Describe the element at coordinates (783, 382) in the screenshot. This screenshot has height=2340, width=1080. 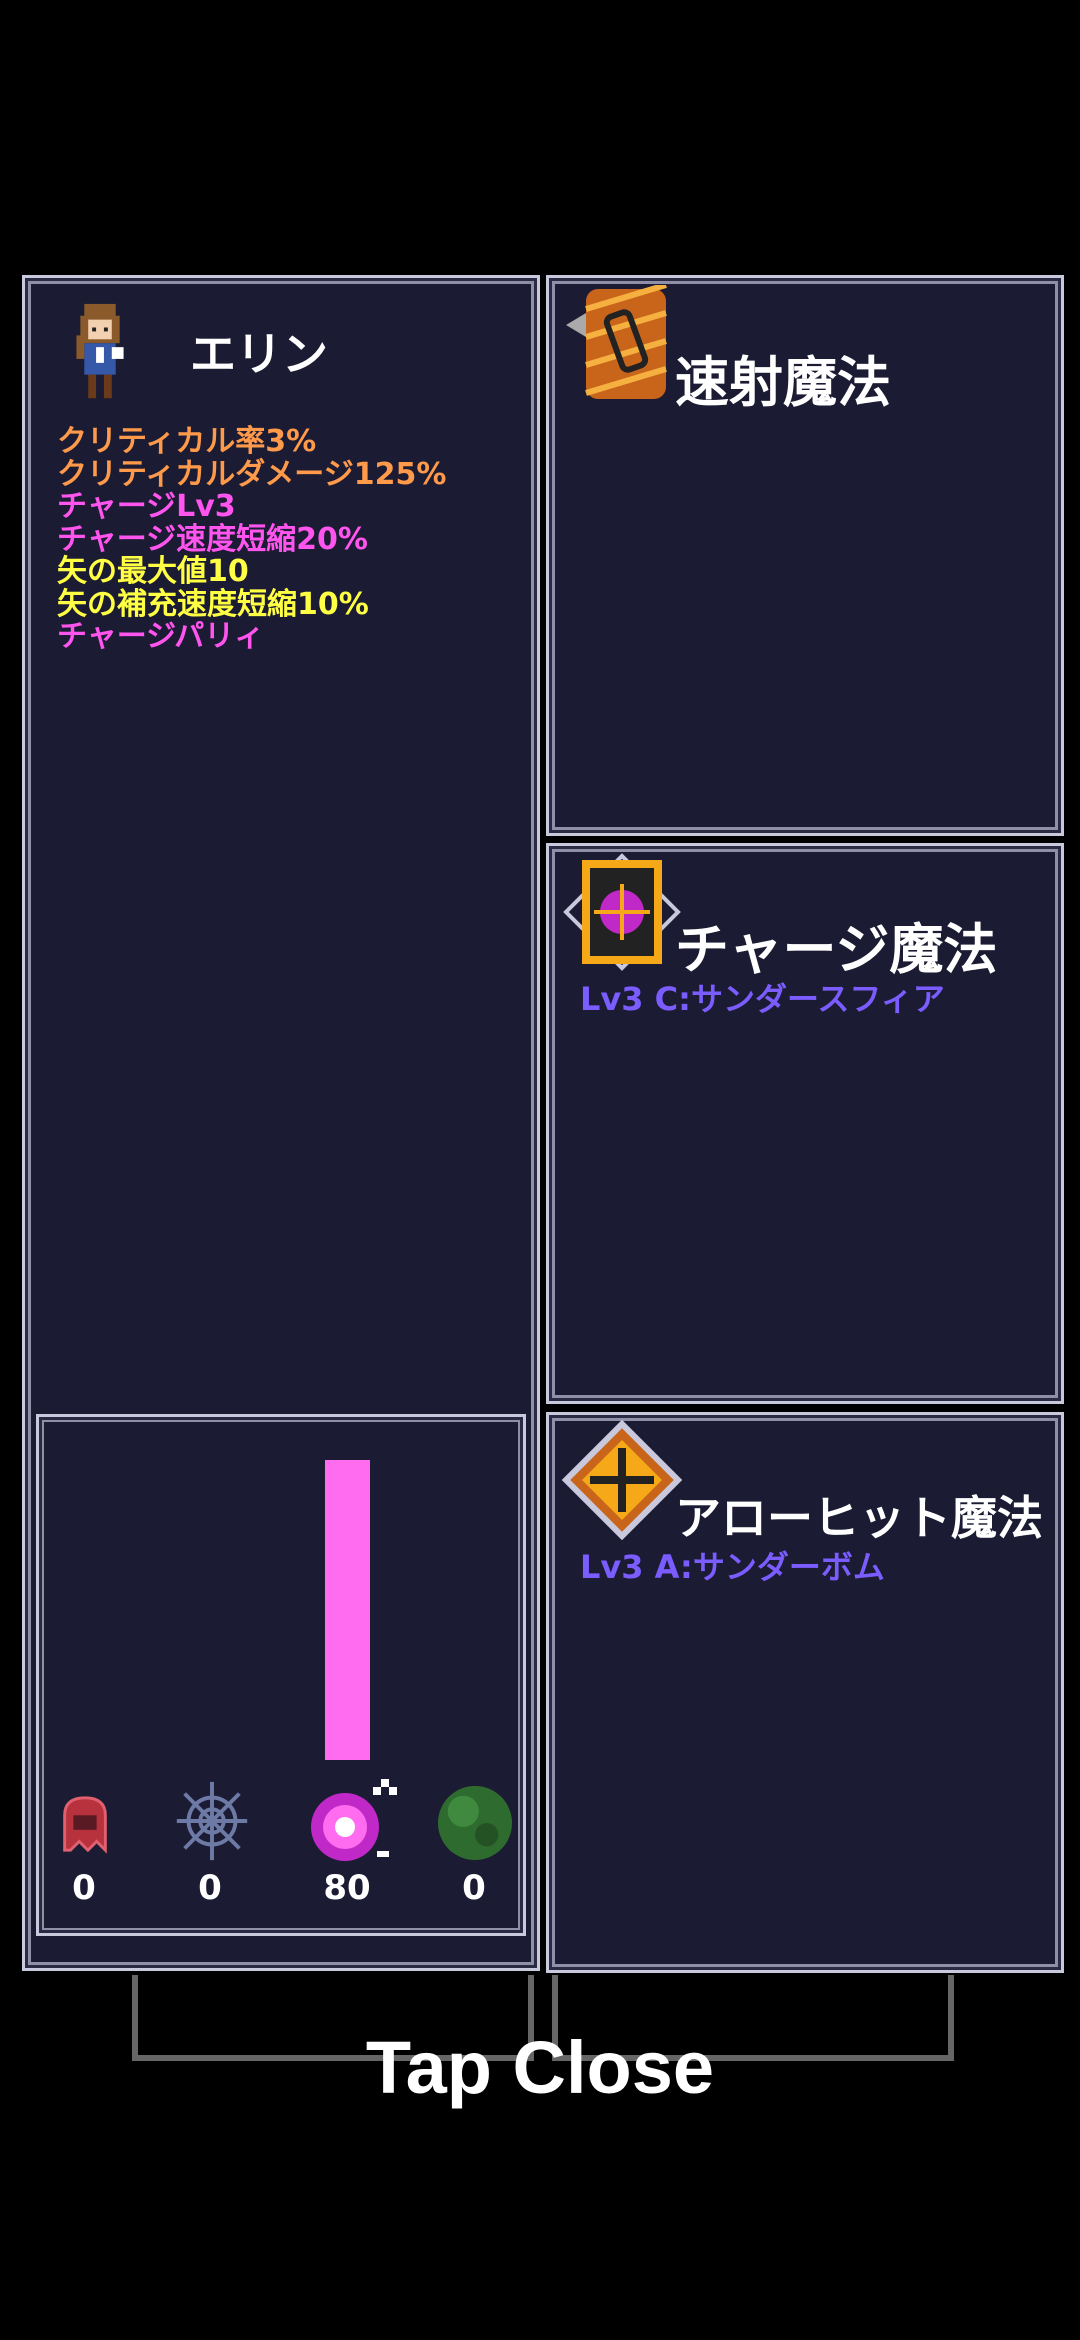
I see `rapid-magic-title: 速射魔法` at that location.